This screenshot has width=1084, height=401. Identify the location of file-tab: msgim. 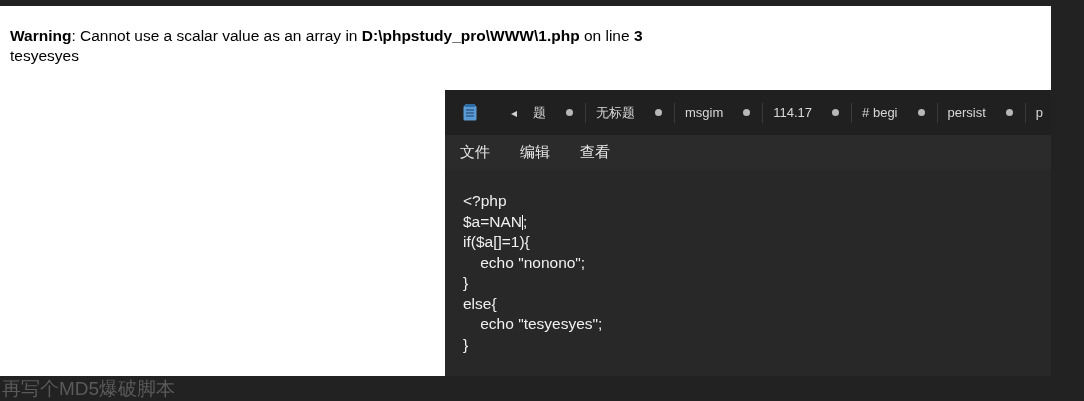
(718, 112).